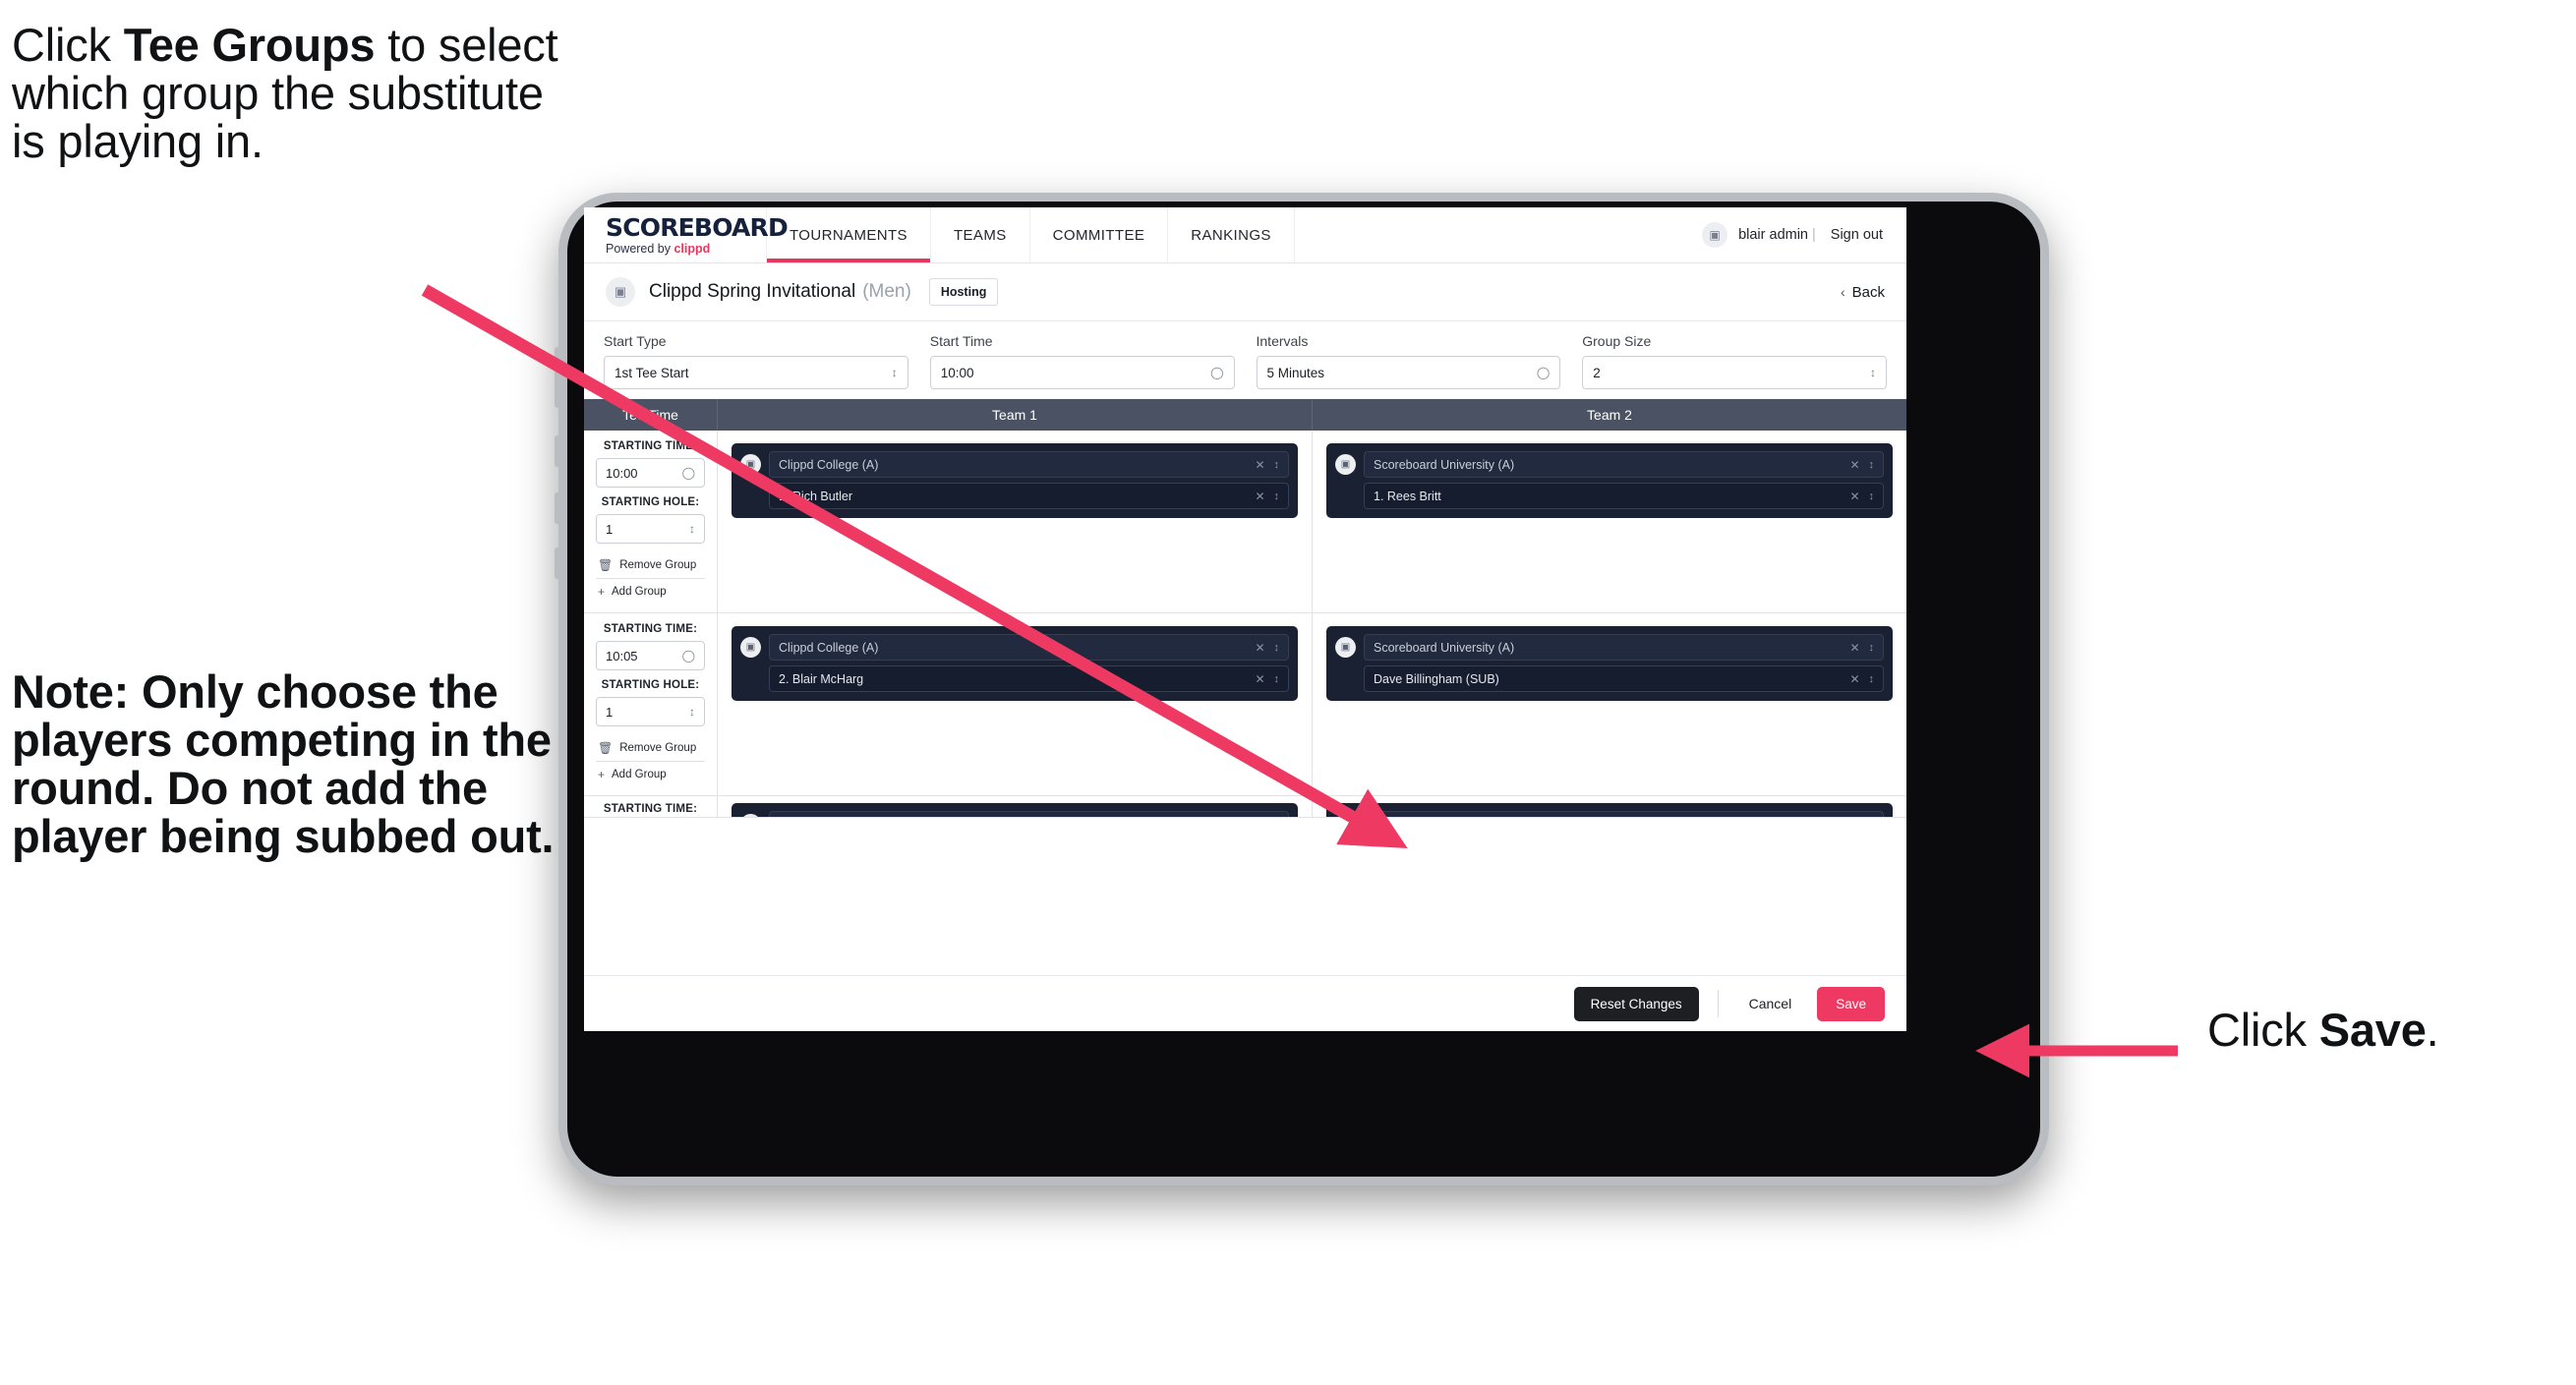 The image size is (2576, 1385). Describe the element at coordinates (1029, 678) in the screenshot. I see `player-row: 2. Blair McHarg ✕ ↕` at that location.